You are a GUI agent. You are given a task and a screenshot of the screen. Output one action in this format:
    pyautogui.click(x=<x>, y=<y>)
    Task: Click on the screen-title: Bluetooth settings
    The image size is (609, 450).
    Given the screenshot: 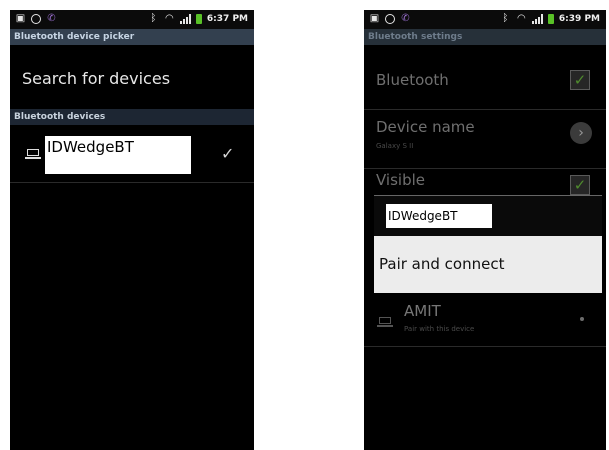 What is the action you would take?
    pyautogui.click(x=485, y=37)
    